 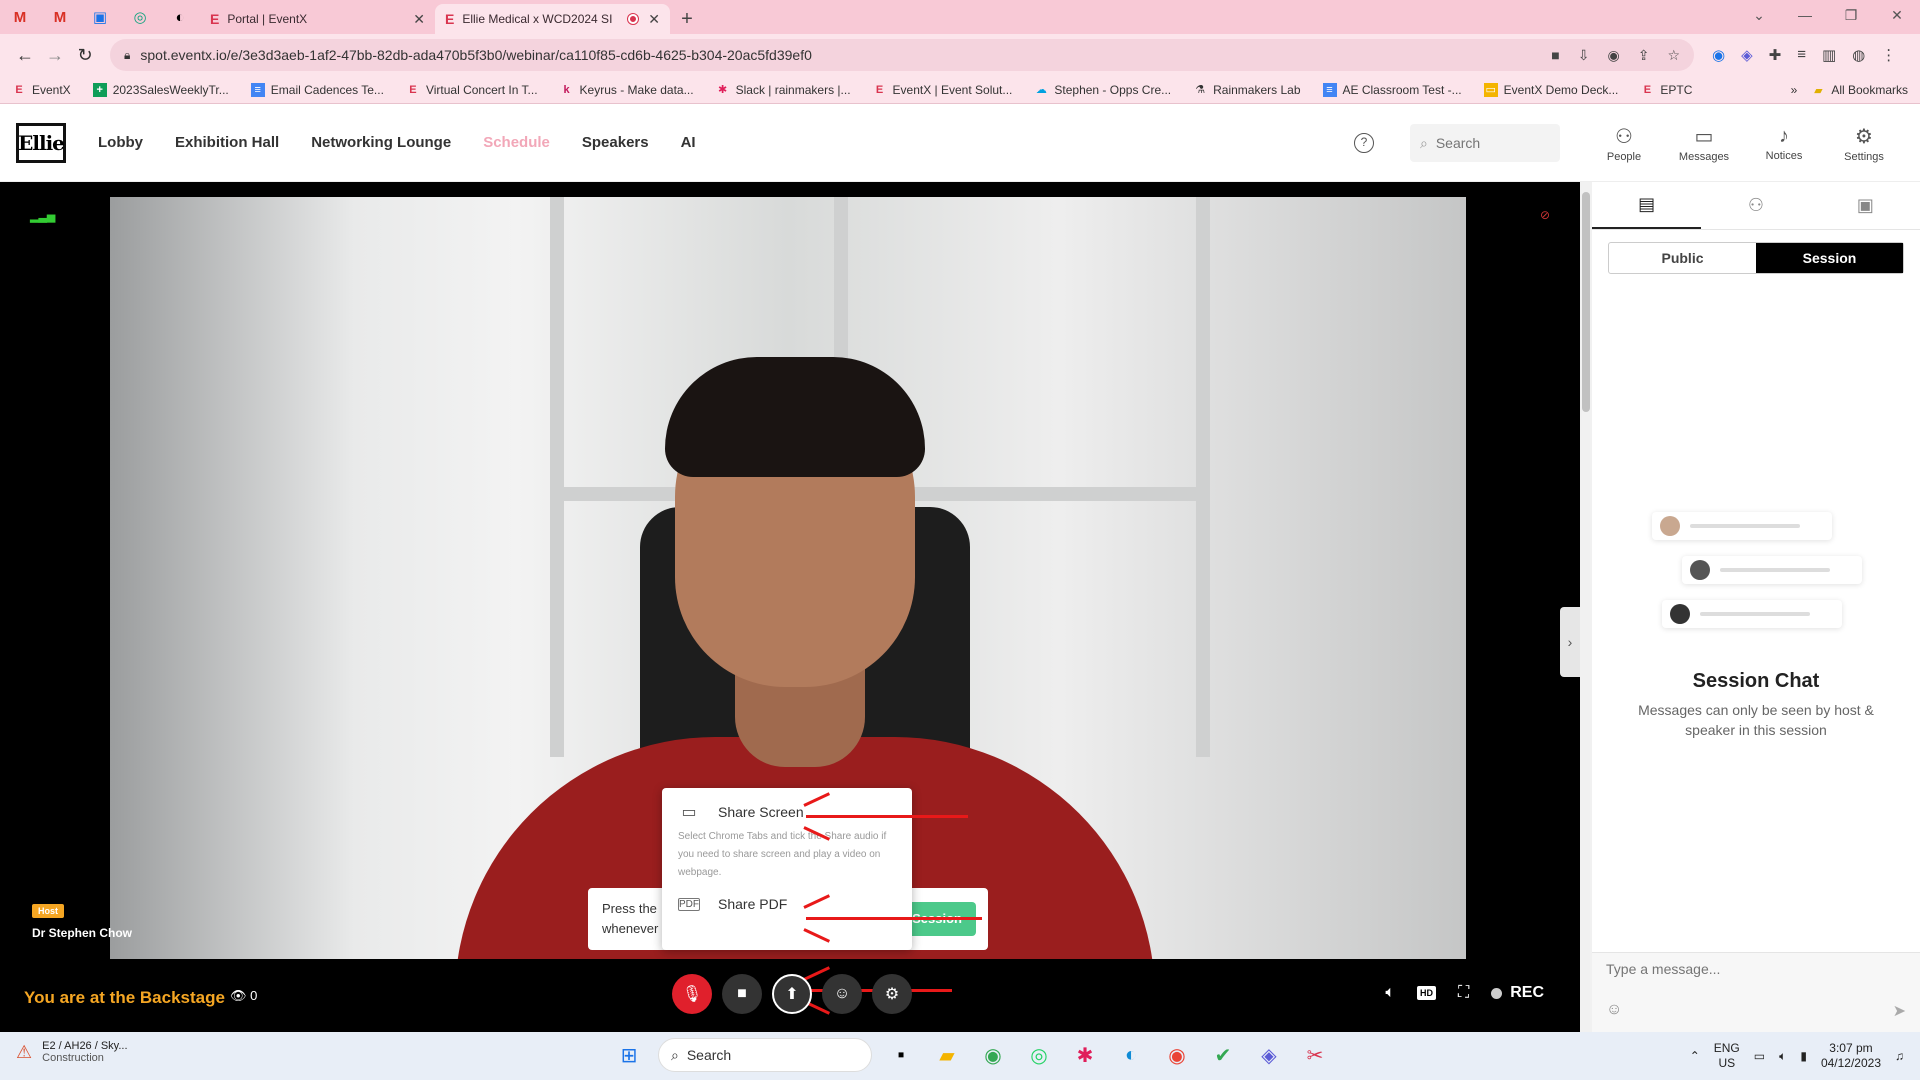 What do you see at coordinates (1586, 607) in the screenshot?
I see `page-scrollbar` at bounding box center [1586, 607].